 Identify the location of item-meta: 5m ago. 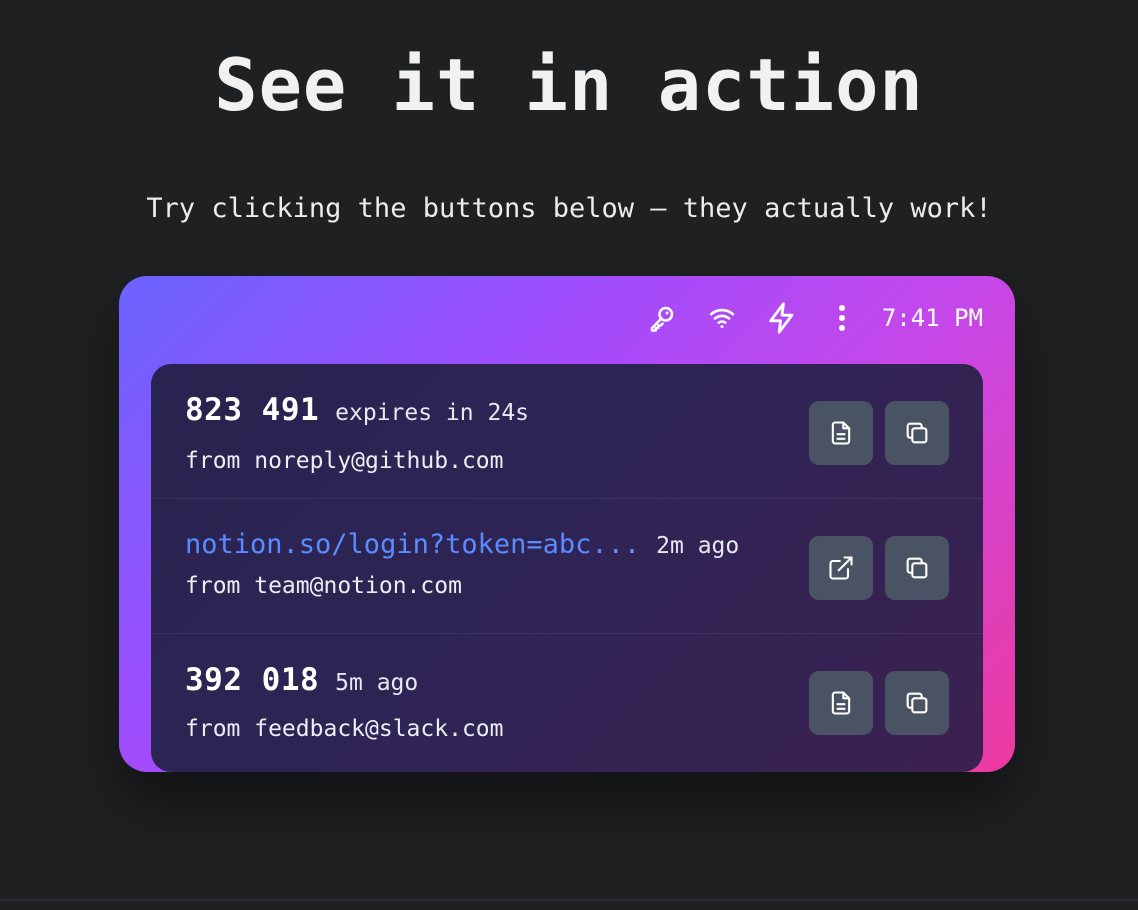
(377, 683).